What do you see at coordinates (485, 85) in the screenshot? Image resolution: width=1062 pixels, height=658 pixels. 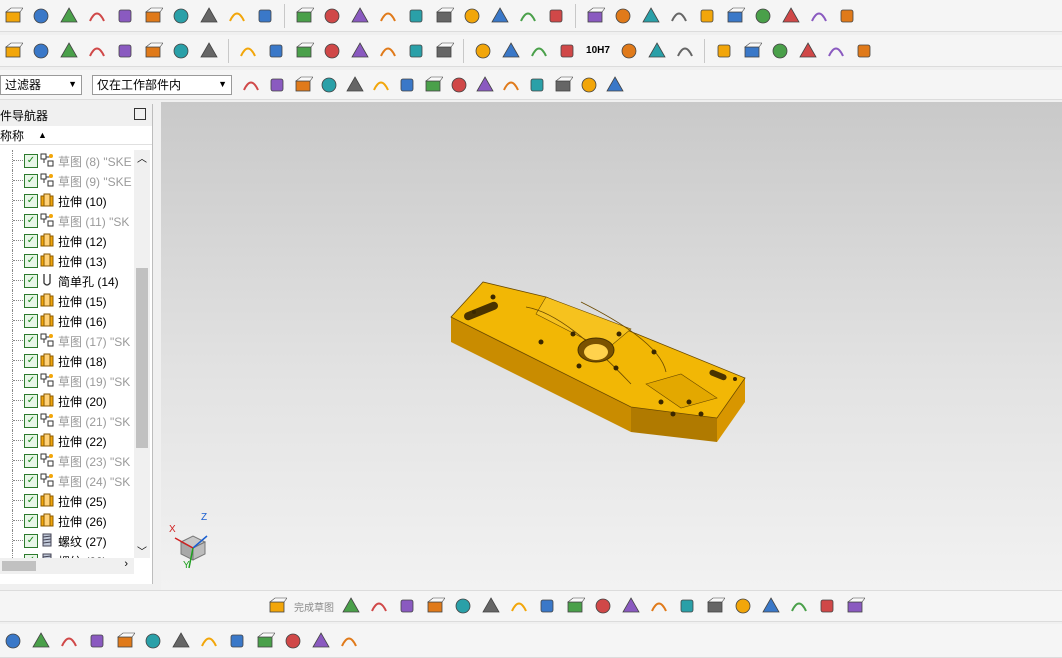 I see `intersection-icon` at bounding box center [485, 85].